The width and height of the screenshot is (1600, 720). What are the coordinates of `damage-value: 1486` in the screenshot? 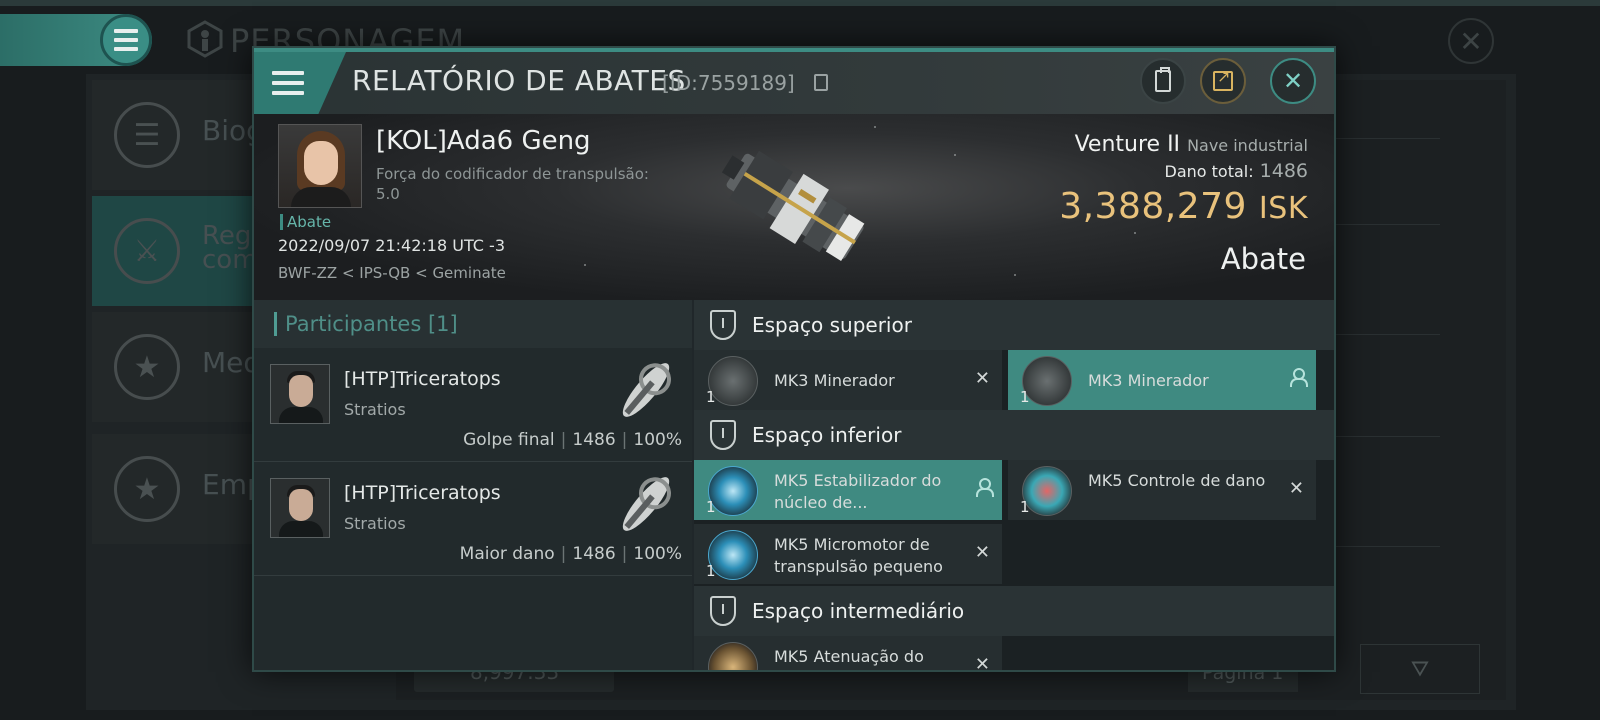 It's located at (1283, 171).